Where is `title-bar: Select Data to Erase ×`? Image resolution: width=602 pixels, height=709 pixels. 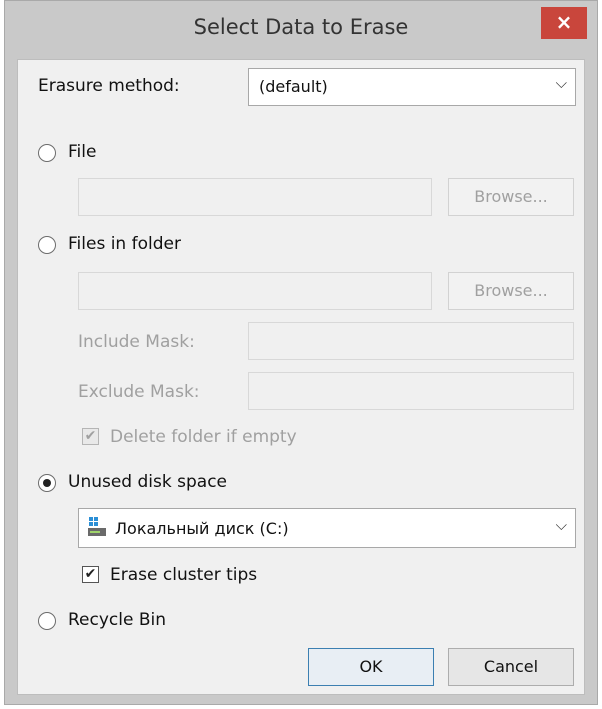 title-bar: Select Data to Erase × is located at coordinates (301, 30).